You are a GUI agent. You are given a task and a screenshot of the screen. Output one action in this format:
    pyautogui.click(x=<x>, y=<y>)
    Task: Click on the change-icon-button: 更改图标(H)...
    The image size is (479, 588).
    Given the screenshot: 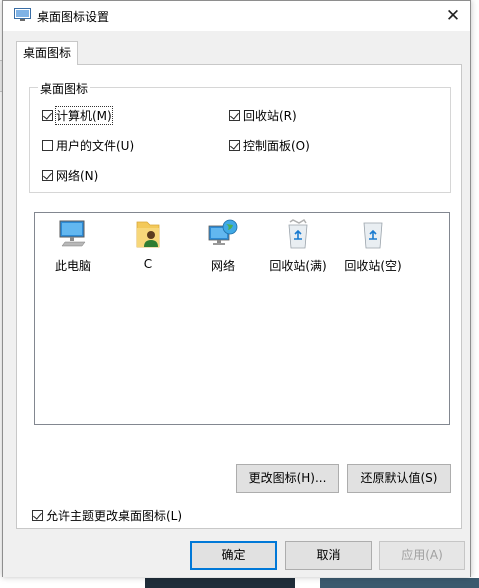 What is the action you would take?
    pyautogui.click(x=287, y=478)
    